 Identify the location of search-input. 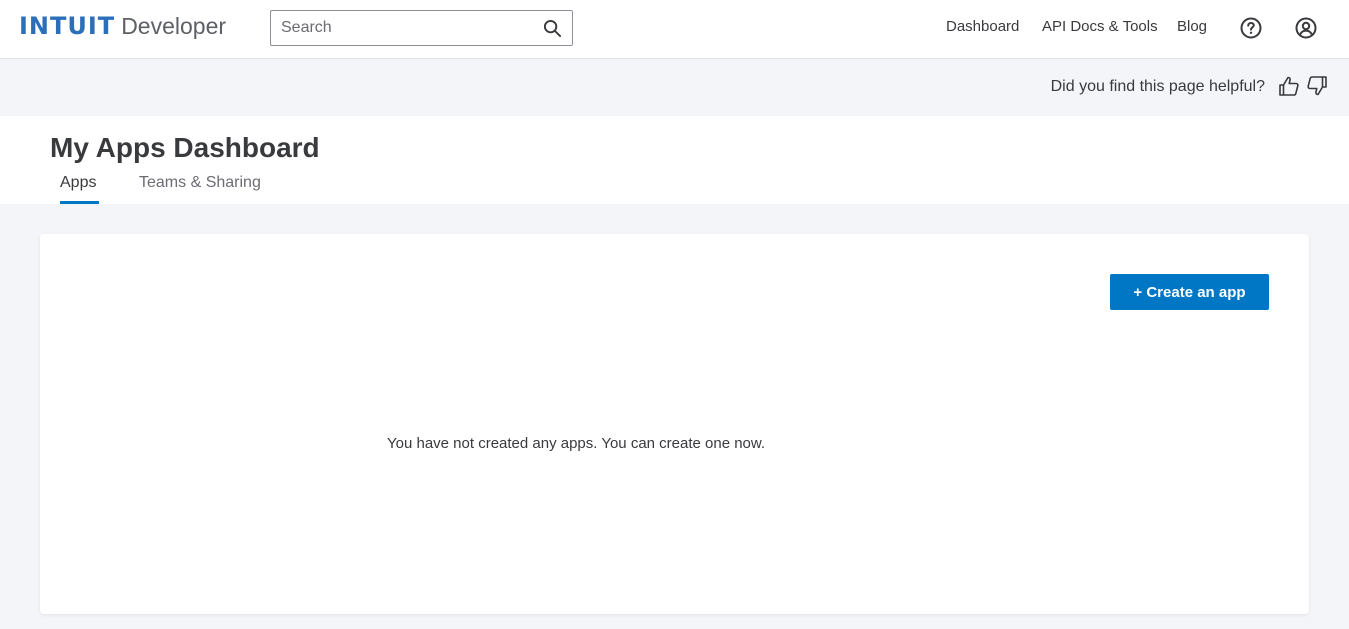
(408, 28).